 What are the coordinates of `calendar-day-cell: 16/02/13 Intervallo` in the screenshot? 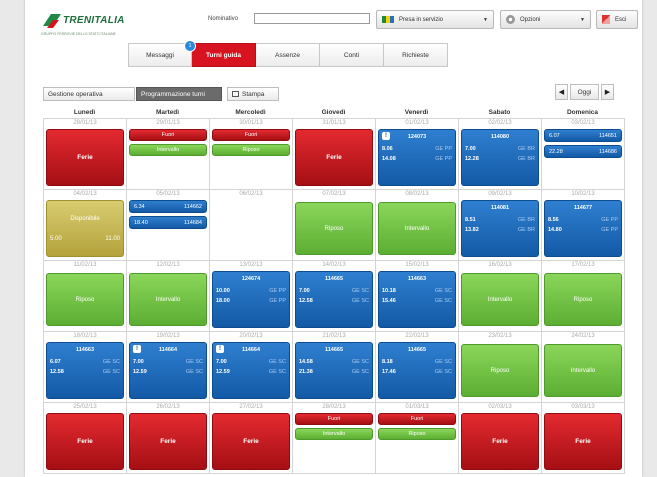 It's located at (500, 296).